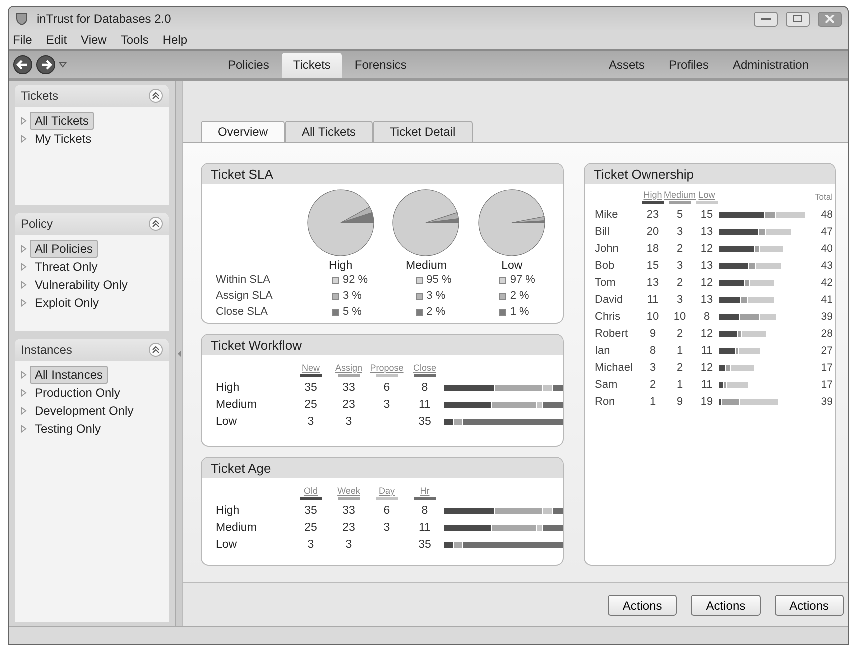 The image size is (857, 649). Describe the element at coordinates (653, 334) in the screenshot. I see `table-cell-text: 9` at that location.